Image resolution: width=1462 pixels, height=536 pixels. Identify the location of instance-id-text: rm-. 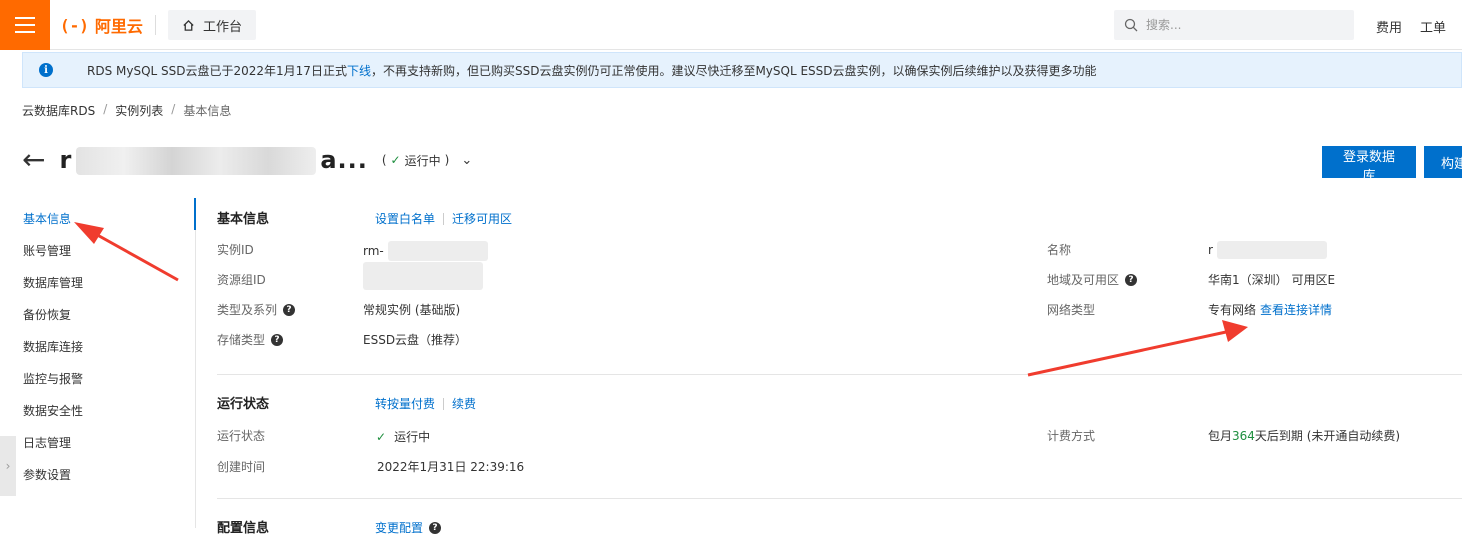
(373, 251).